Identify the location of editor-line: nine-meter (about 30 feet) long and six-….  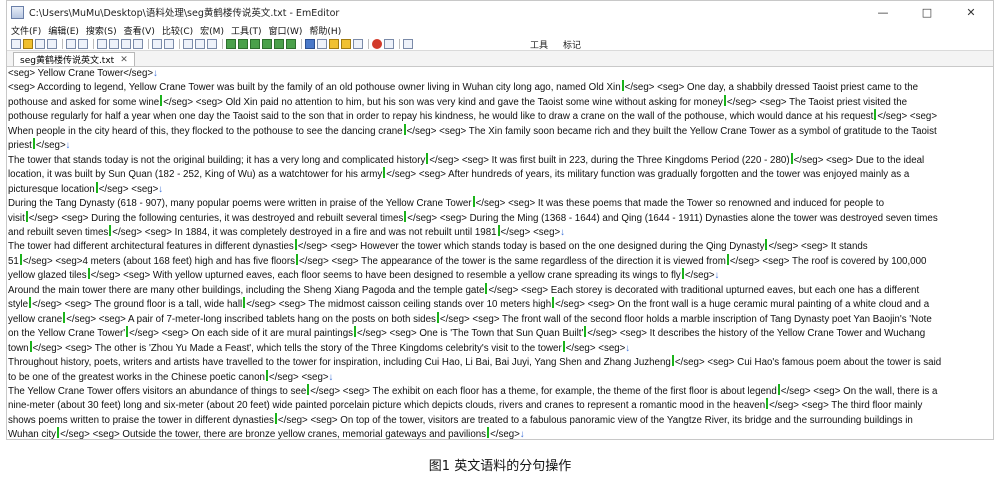
(494, 405).